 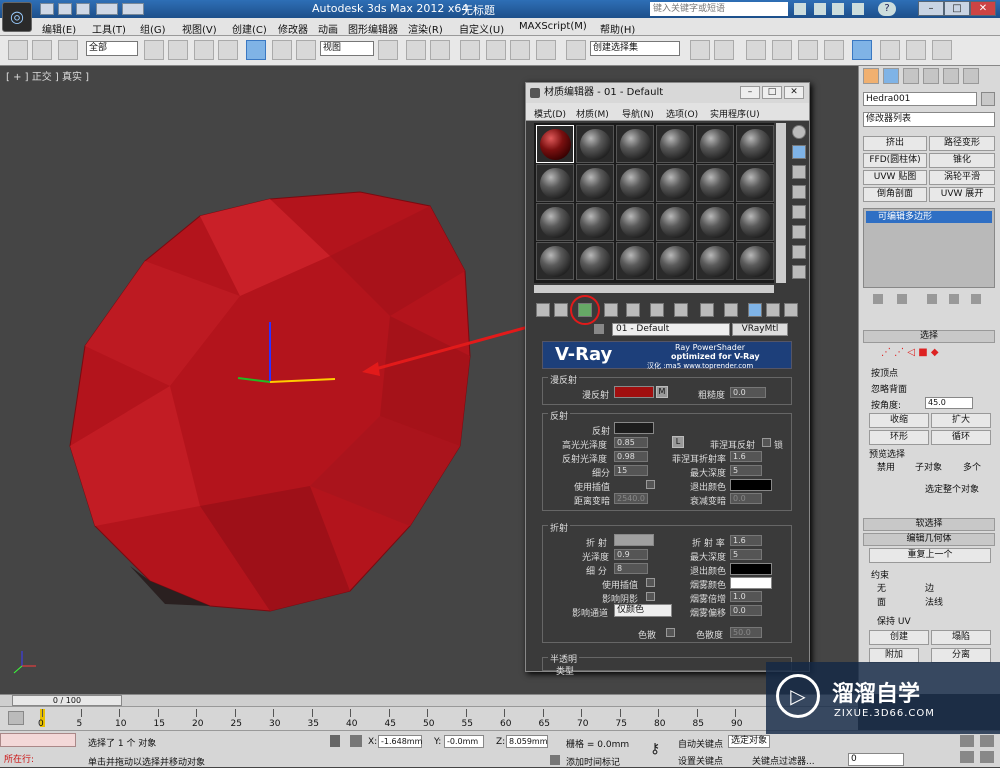 I want to click on menu-modifiers: 修改器, so click(x=293, y=28).